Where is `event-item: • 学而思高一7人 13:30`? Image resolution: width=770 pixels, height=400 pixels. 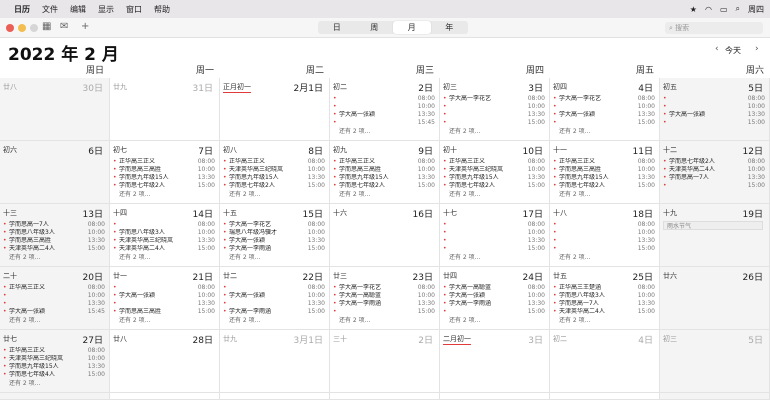 event-item: • 学而思高一7人 13:30 is located at coordinates (714, 178).